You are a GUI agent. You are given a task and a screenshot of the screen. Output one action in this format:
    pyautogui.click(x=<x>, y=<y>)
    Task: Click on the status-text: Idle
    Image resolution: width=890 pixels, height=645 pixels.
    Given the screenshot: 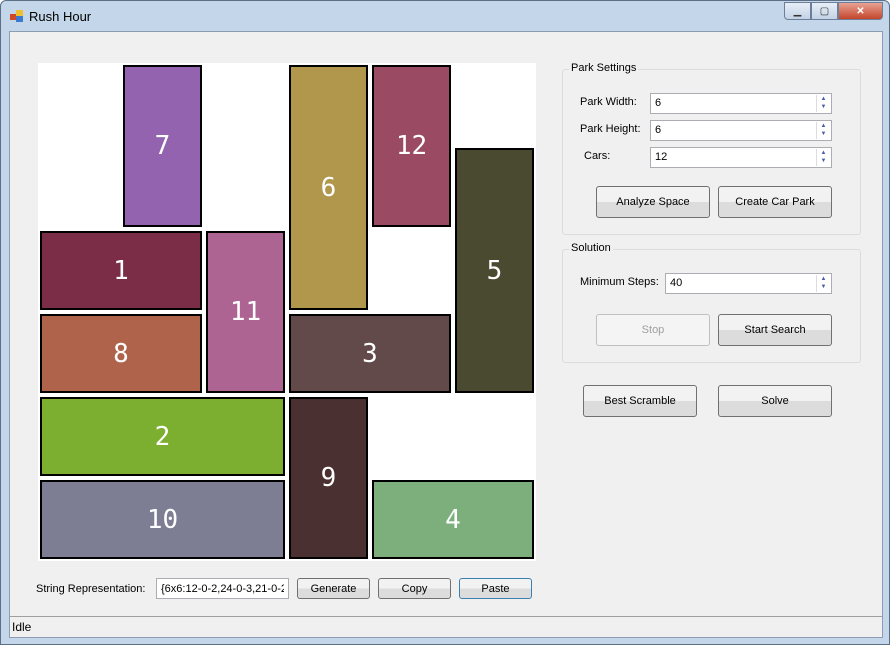 What is the action you would take?
    pyautogui.click(x=22, y=627)
    